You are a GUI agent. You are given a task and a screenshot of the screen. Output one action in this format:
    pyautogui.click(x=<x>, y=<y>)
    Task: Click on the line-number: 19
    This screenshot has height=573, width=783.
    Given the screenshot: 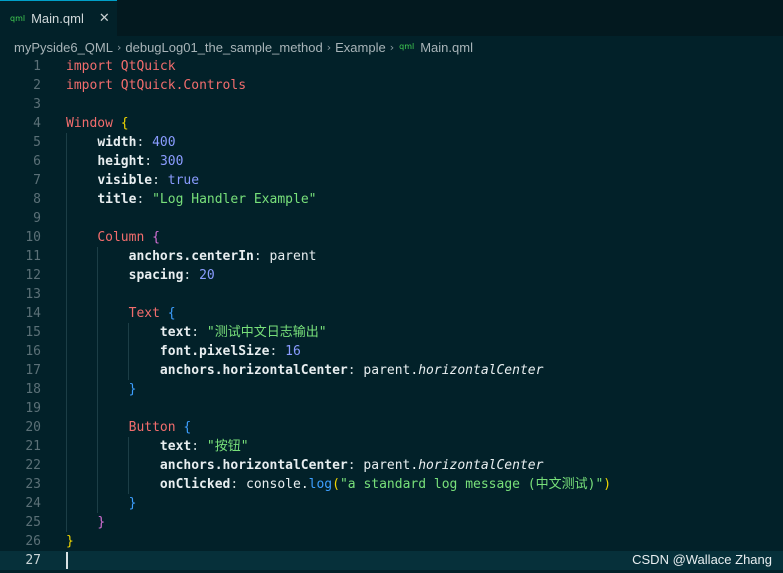 What is the action you would take?
    pyautogui.click(x=33, y=408)
    